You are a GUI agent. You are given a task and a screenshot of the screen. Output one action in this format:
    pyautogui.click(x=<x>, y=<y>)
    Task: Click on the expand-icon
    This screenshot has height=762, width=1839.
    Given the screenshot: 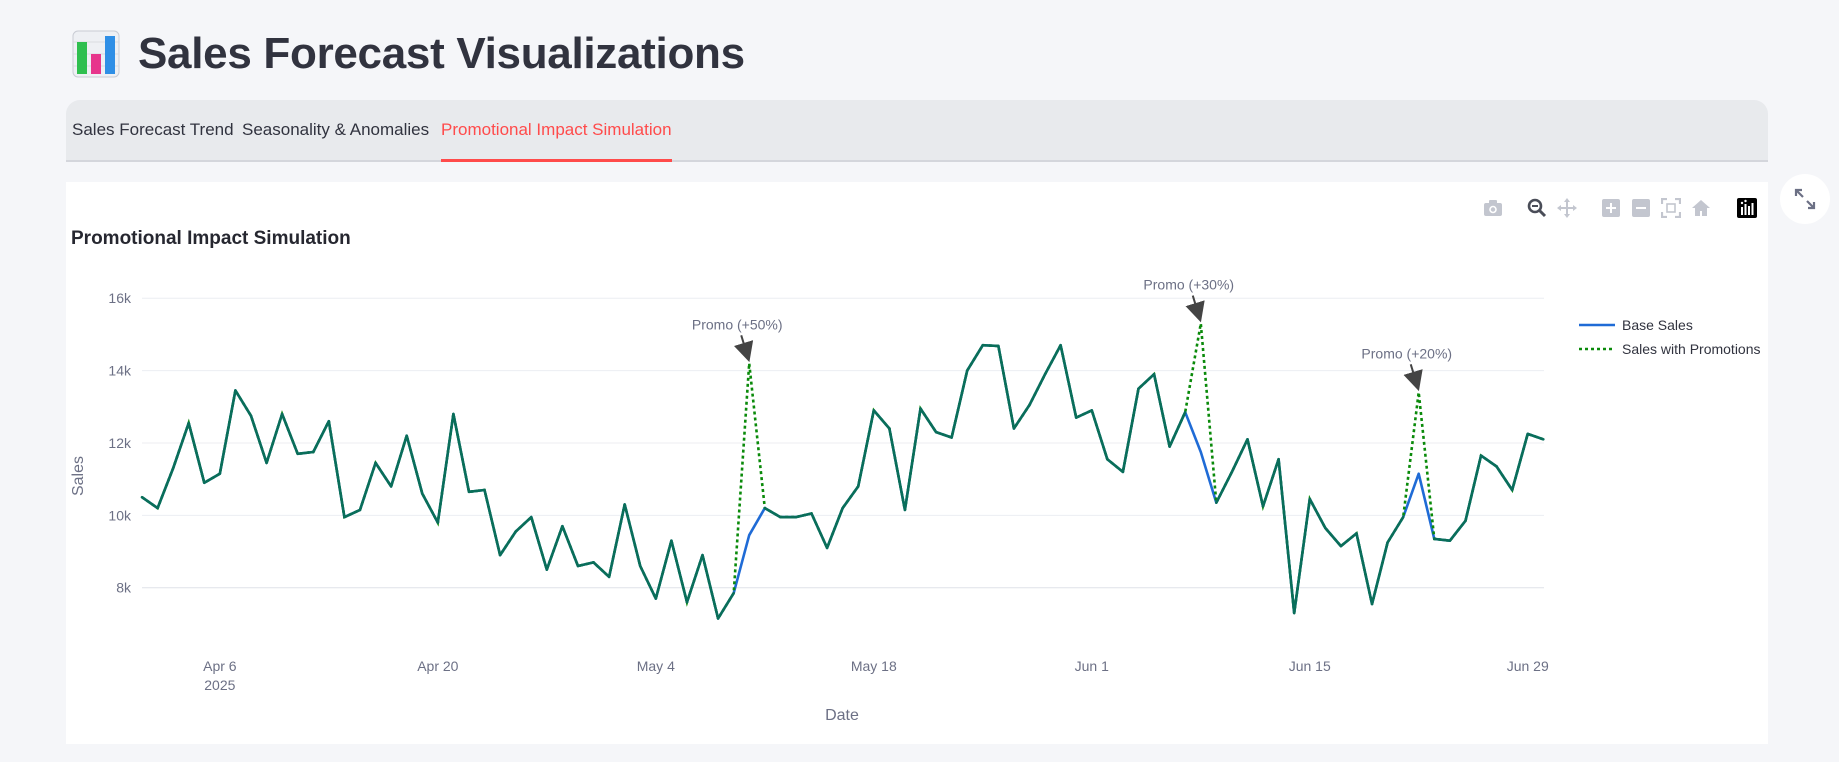 What is the action you would take?
    pyautogui.click(x=1805, y=199)
    